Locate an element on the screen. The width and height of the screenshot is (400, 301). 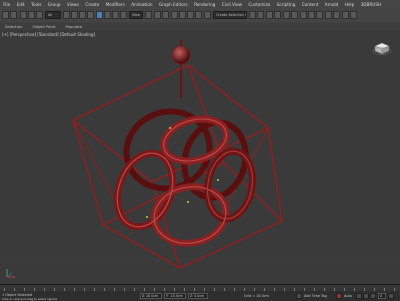
menu-item-arnold: Arnold is located at coordinates (332, 4).